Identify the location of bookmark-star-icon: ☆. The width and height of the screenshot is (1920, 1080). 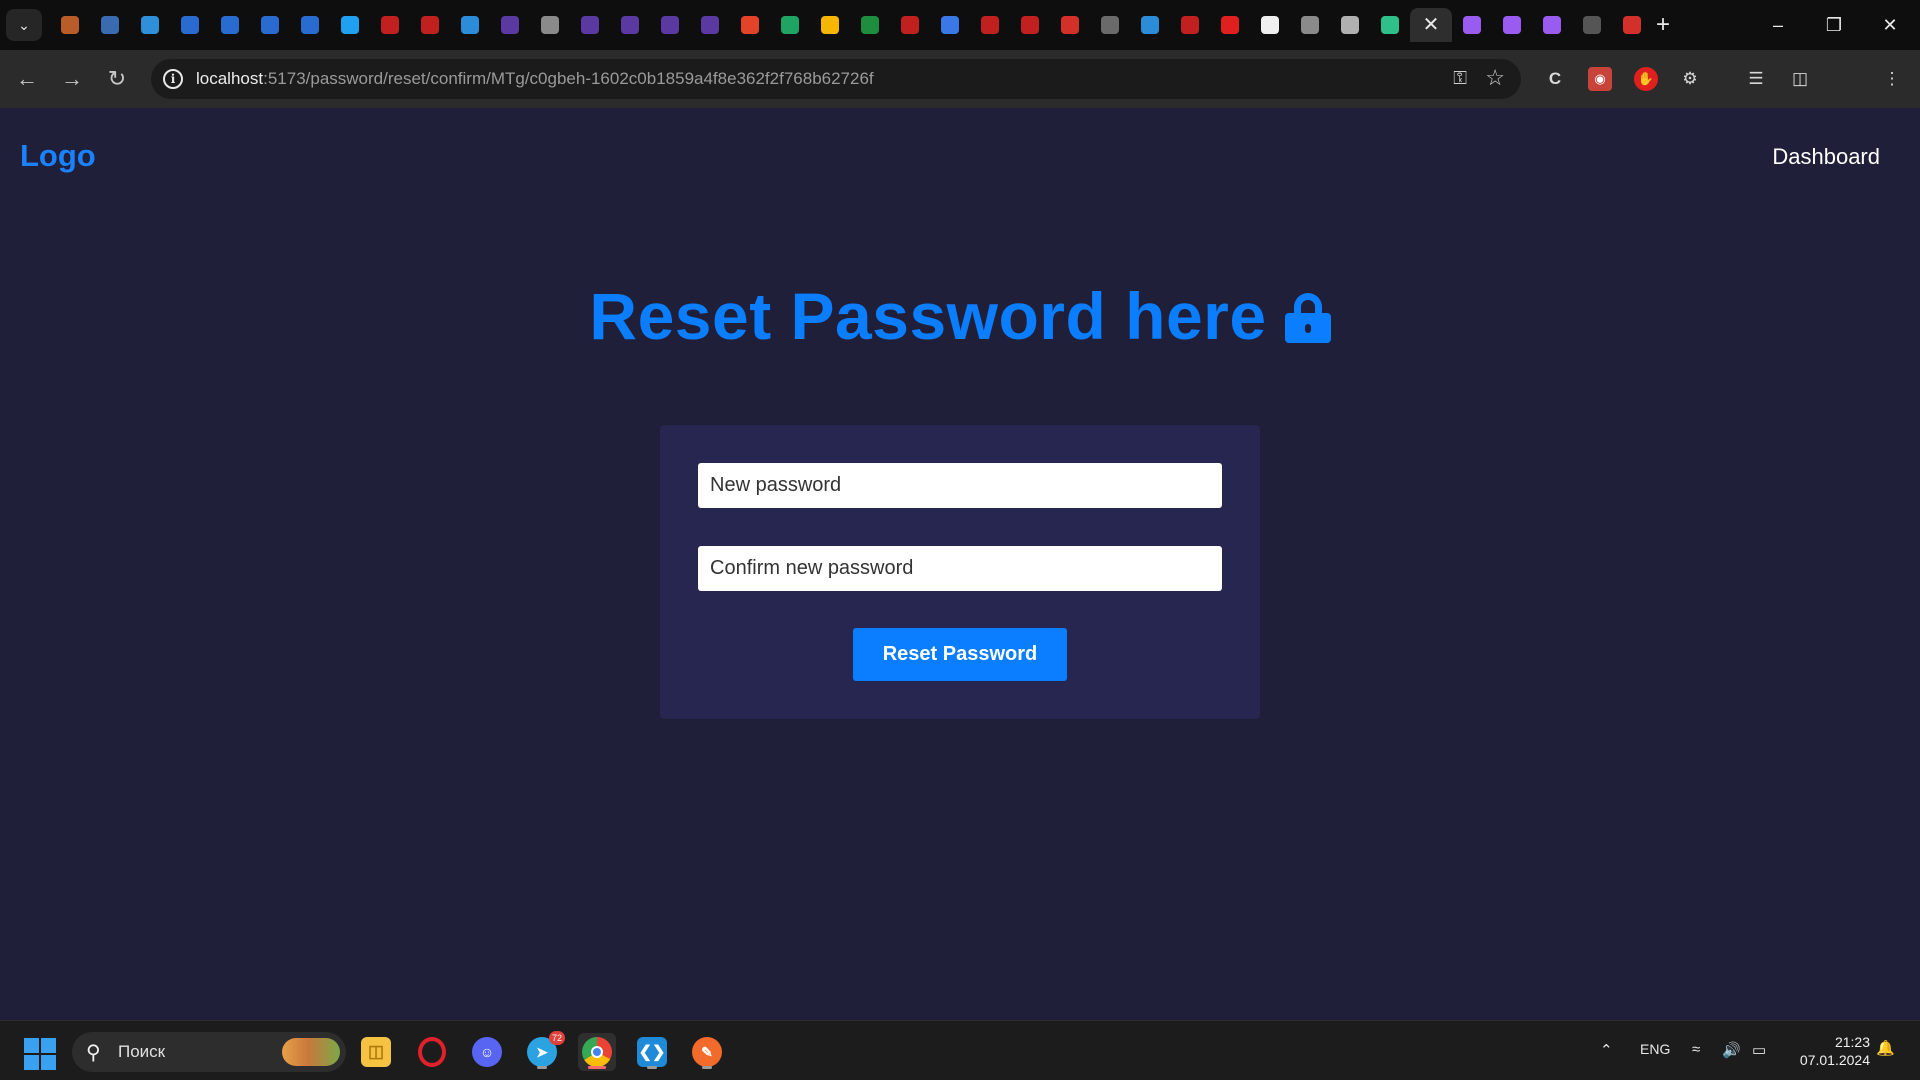
(1495, 78).